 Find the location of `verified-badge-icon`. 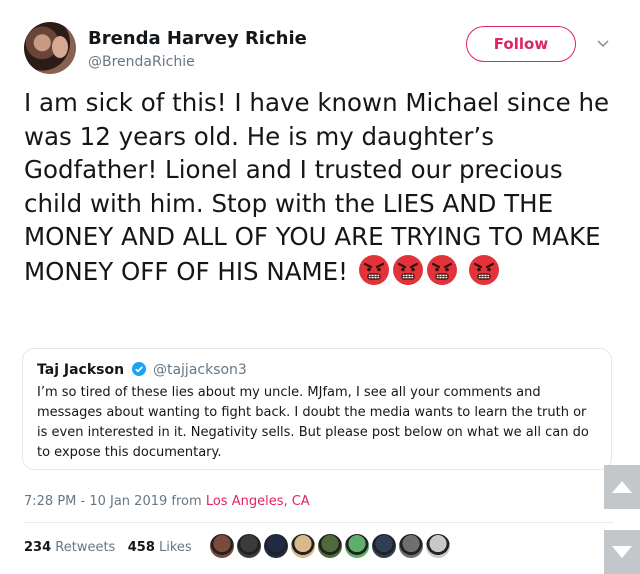

verified-badge-icon is located at coordinates (138, 369).